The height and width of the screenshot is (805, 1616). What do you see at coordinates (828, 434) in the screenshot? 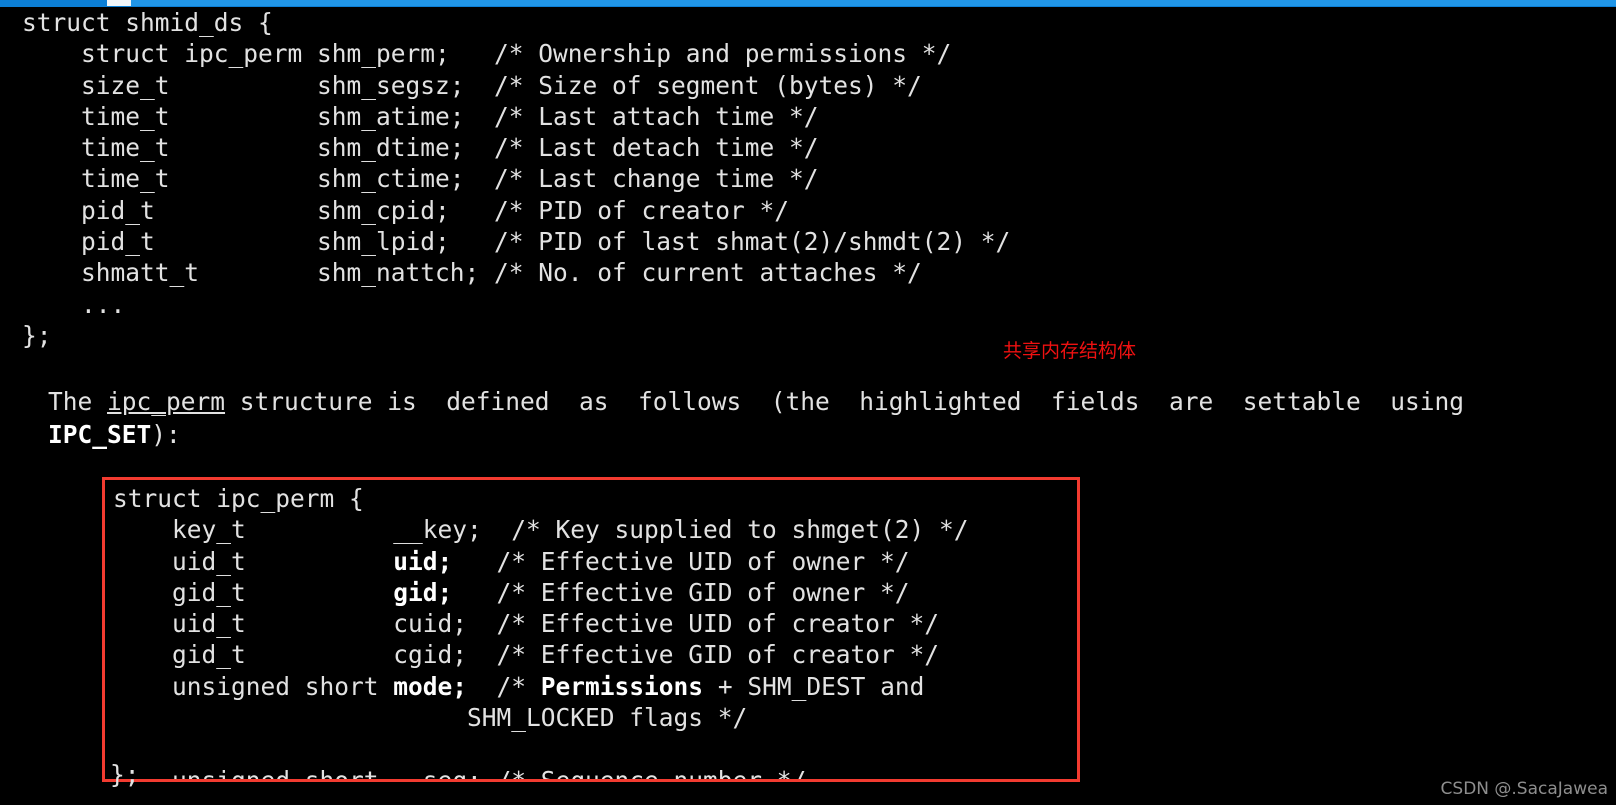
I see `paragraph-line-2: IPC_SET):` at bounding box center [828, 434].